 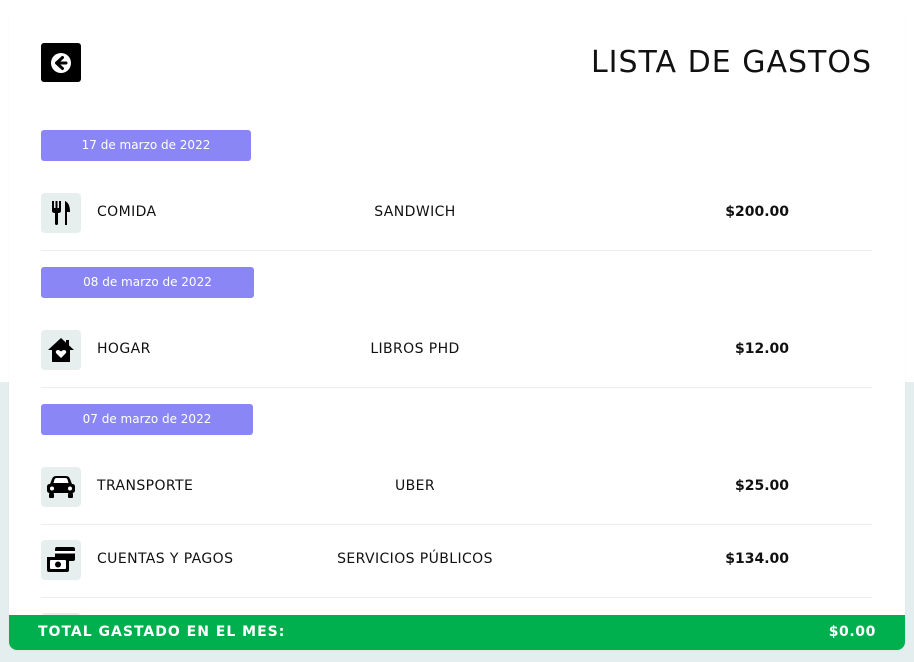 I want to click on category-label: COMIDA, so click(x=127, y=212).